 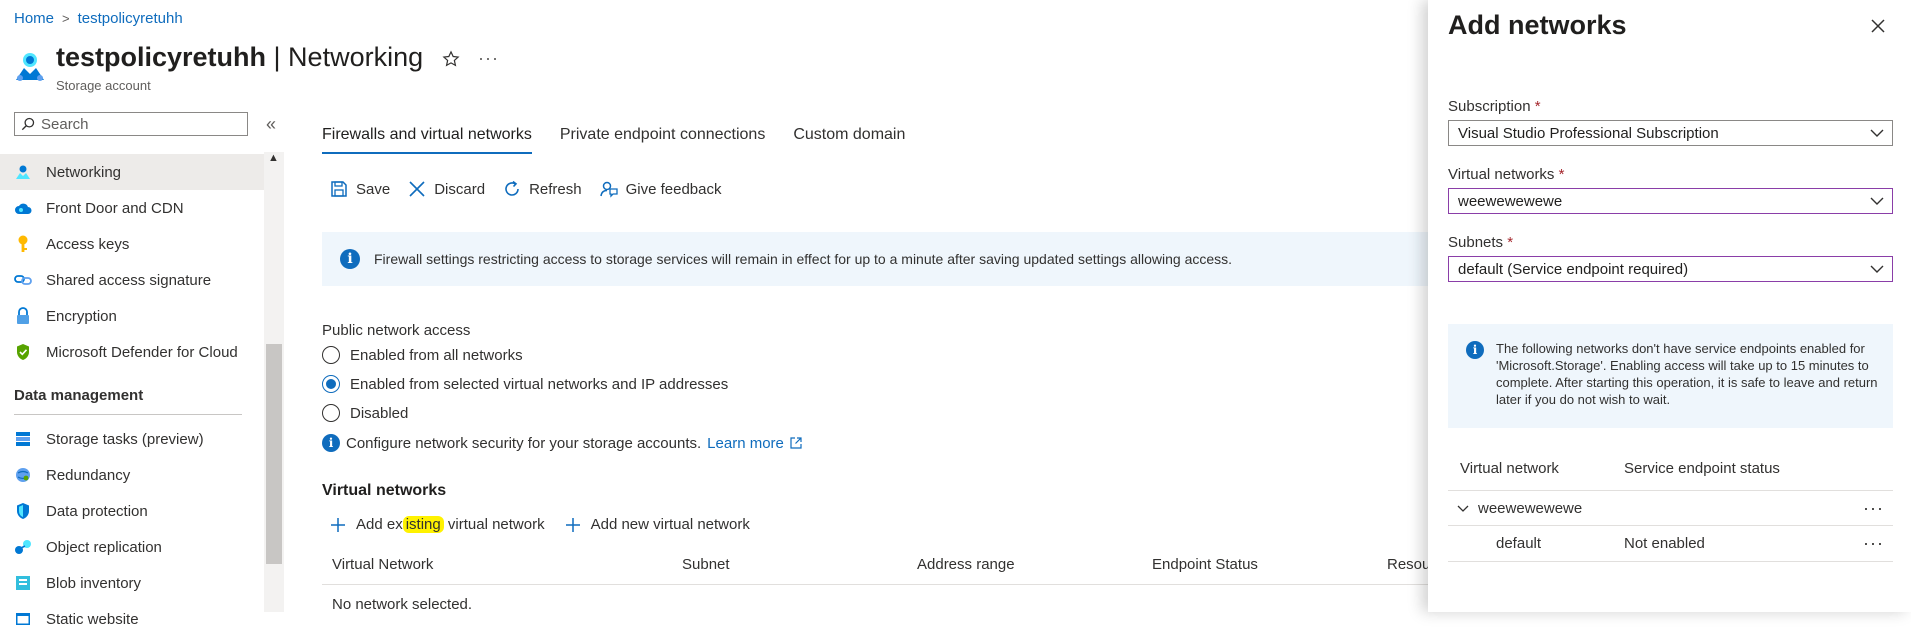 What do you see at coordinates (488, 58) in the screenshot?
I see `more-options-icon: ···` at bounding box center [488, 58].